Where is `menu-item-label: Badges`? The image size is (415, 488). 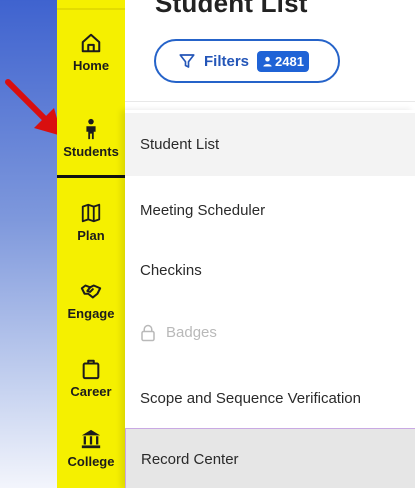
menu-item-label: Badges is located at coordinates (191, 332).